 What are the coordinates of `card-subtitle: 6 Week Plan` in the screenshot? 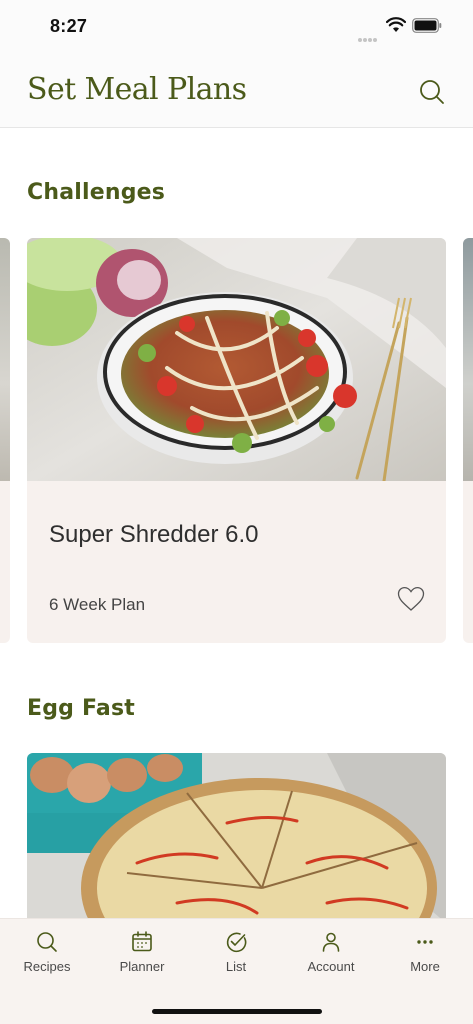 It's located at (97, 604).